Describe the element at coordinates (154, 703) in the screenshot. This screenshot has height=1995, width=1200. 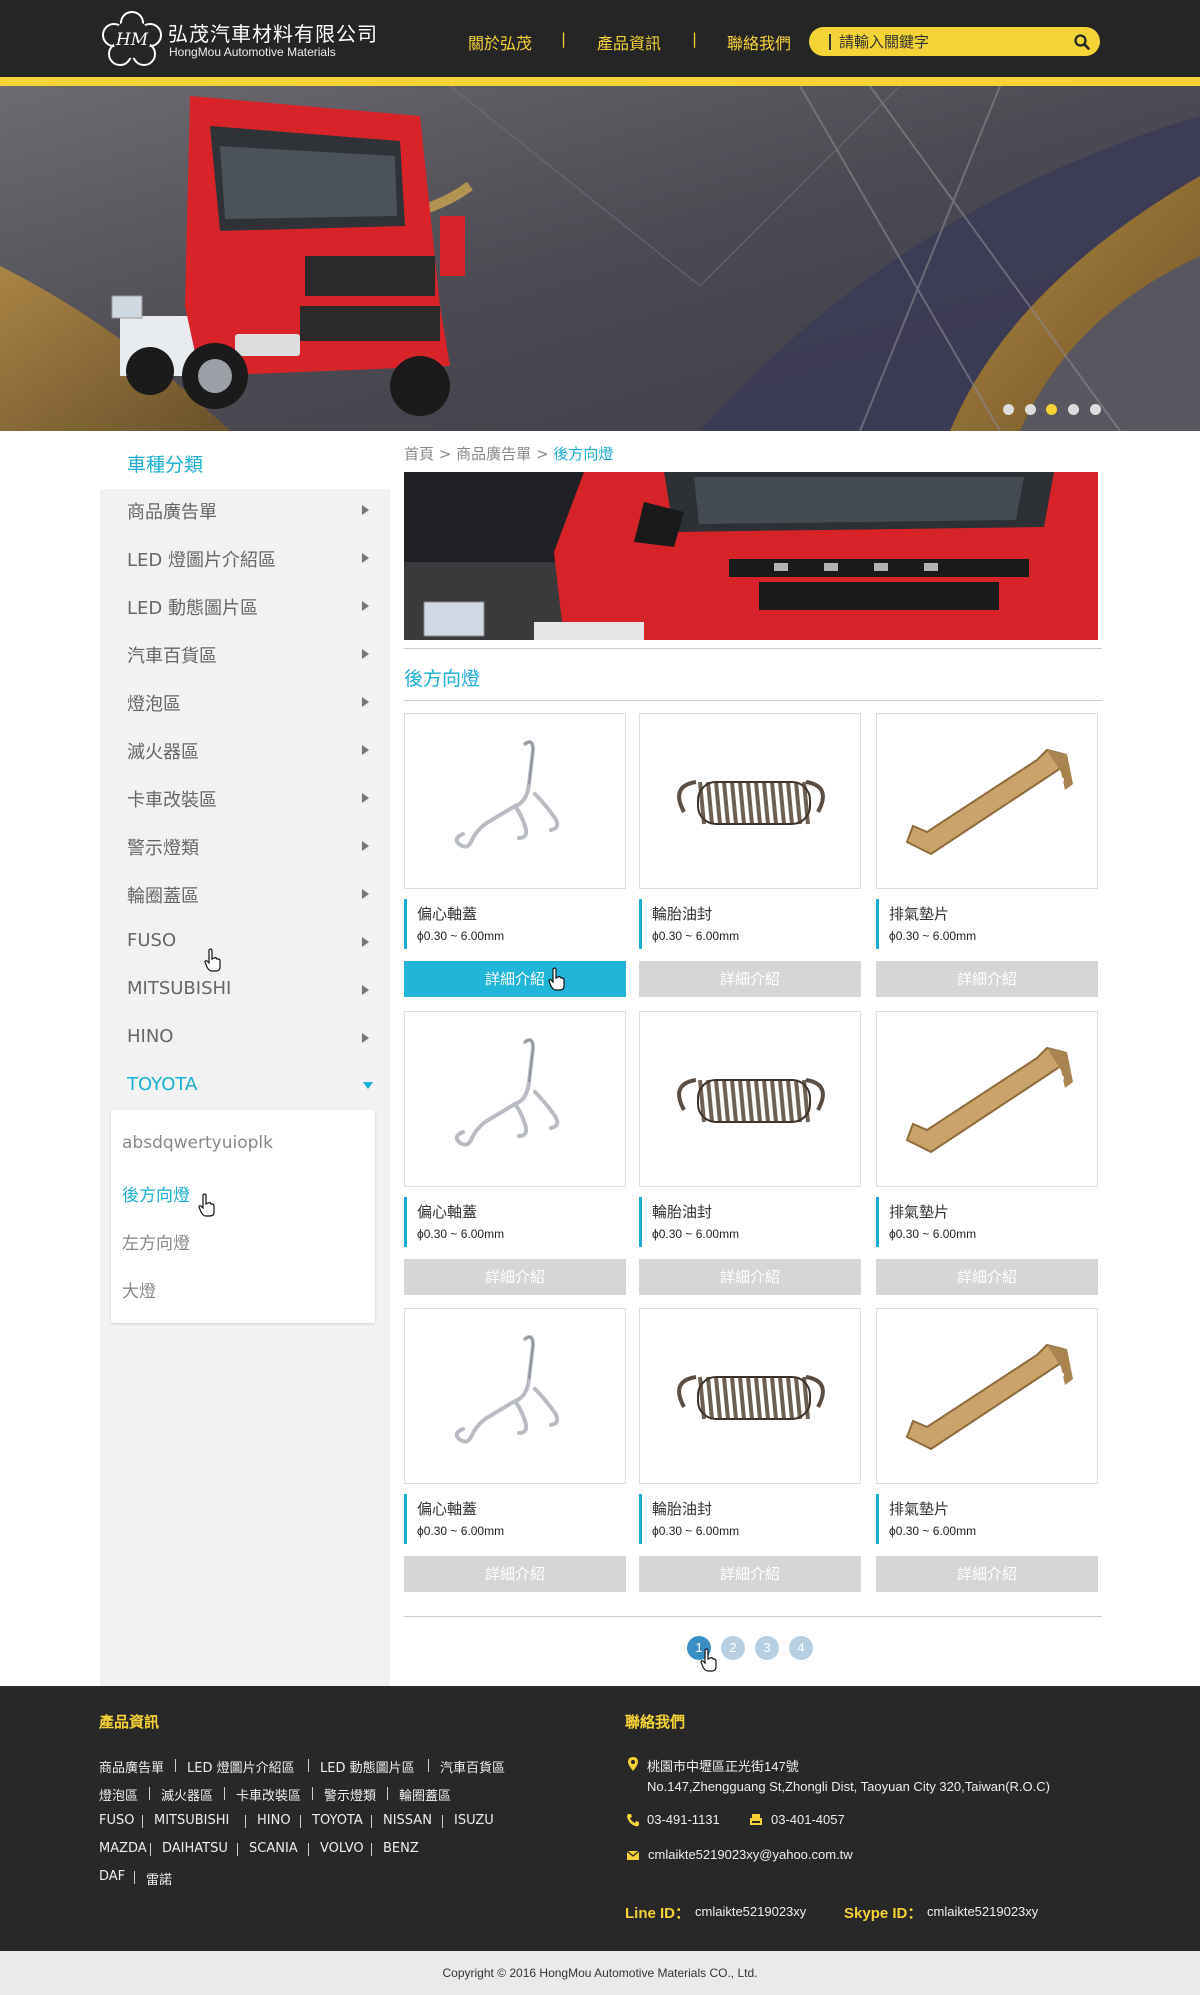
I see `sidebar-item-bulbs: 燈泡區` at that location.